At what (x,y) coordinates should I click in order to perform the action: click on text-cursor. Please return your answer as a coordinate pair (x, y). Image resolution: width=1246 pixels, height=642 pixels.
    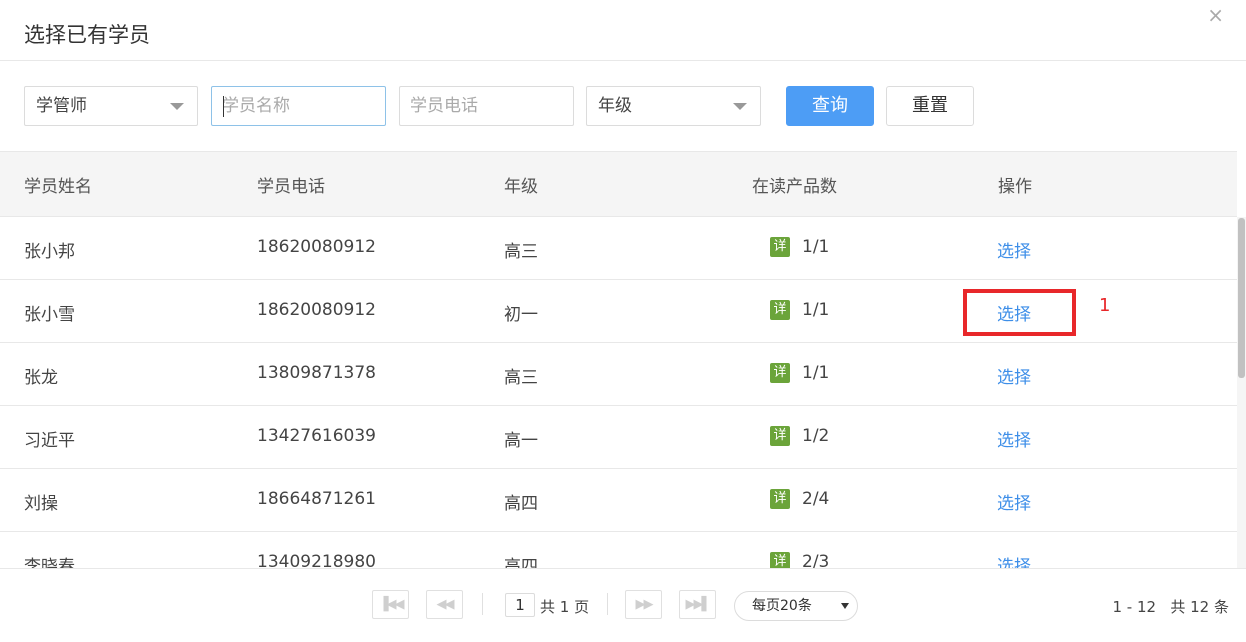
    Looking at the image, I should click on (223, 106).